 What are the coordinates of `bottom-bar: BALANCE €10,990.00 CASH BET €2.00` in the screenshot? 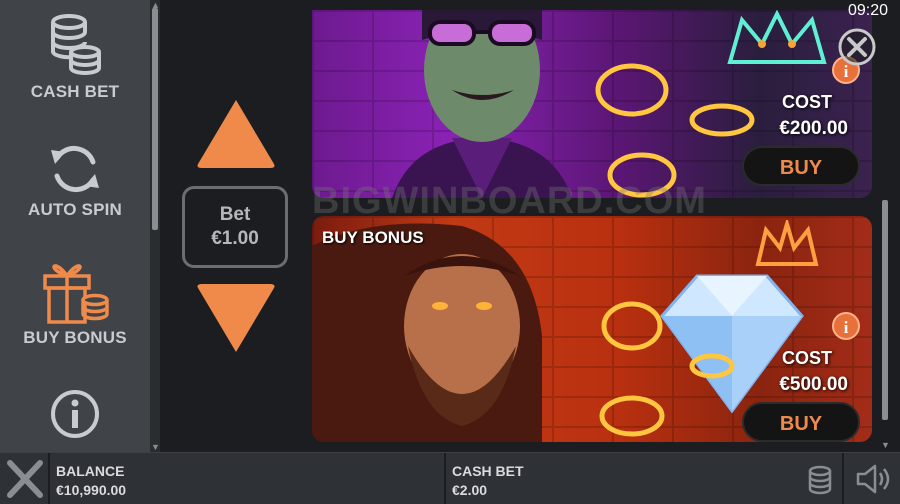 It's located at (450, 478).